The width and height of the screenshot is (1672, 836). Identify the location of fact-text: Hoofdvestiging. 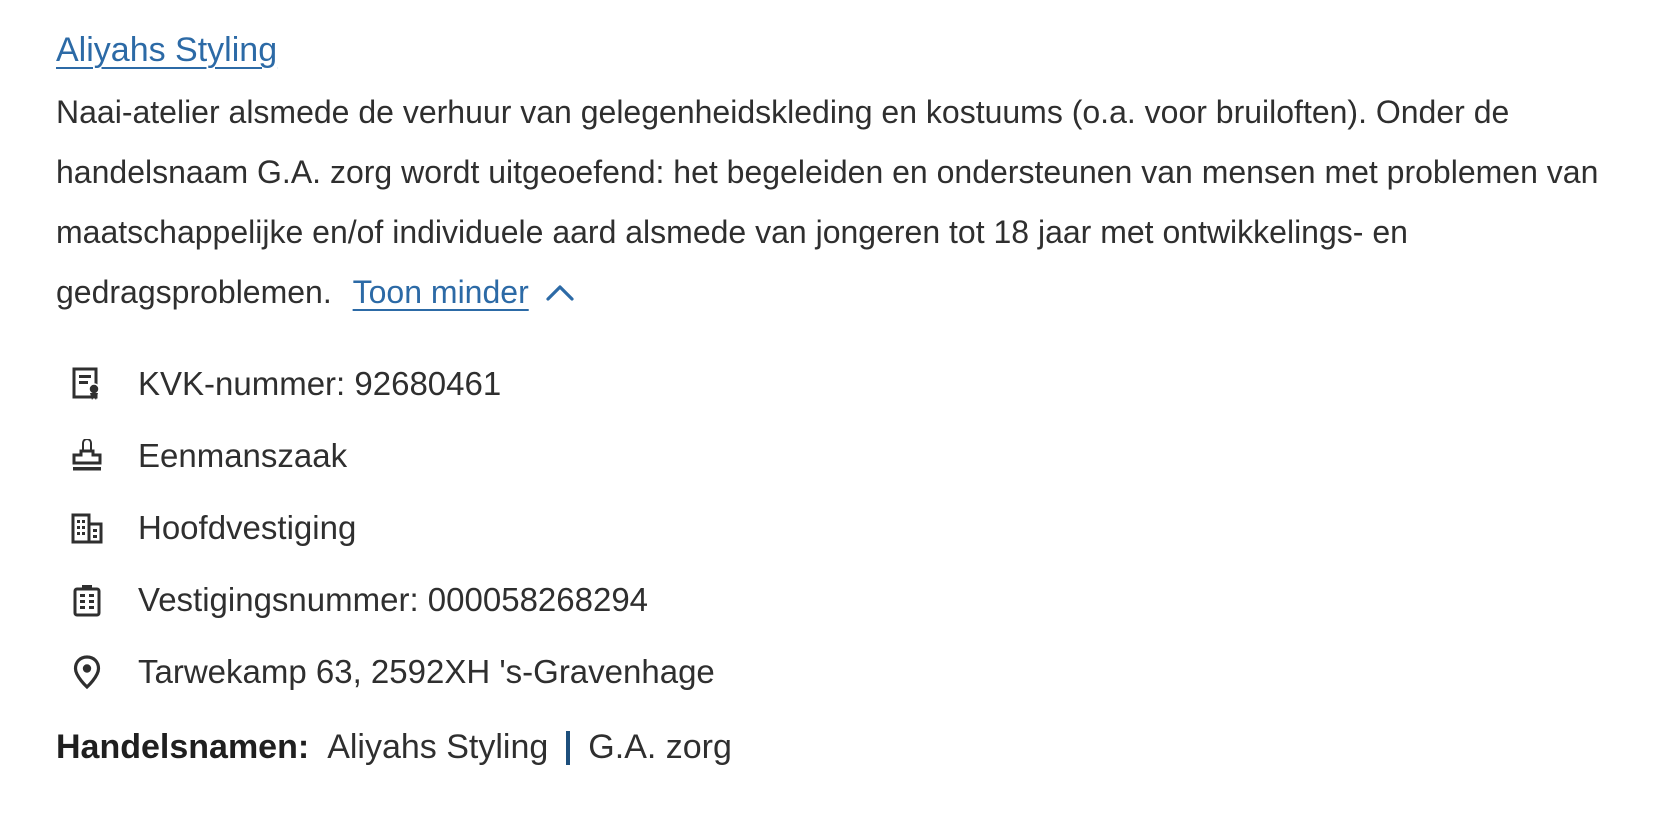
(247, 527).